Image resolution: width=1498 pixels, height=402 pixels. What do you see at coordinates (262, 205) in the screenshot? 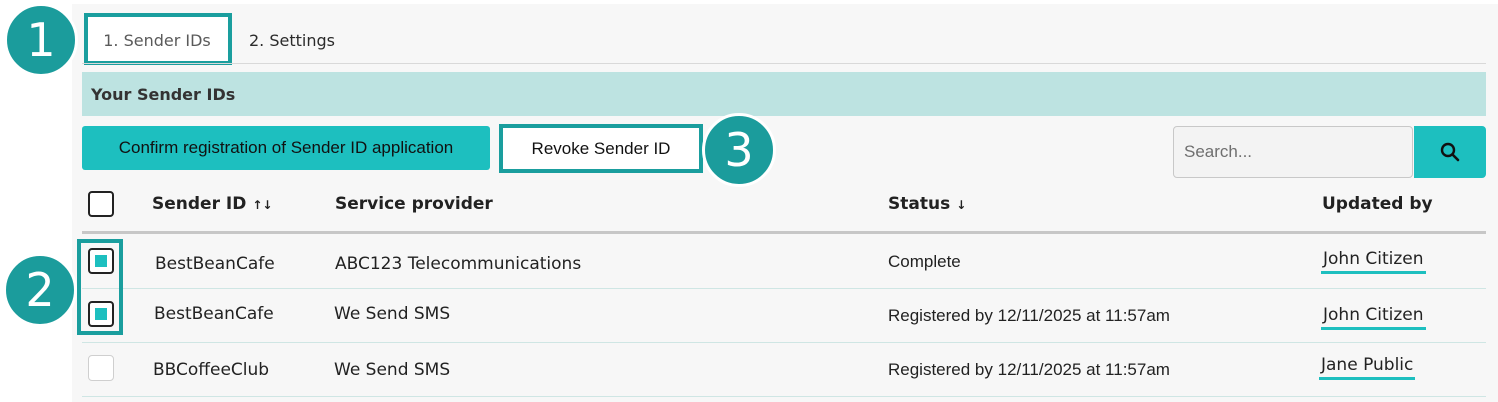
I see `sort-both-icon: ↑↓` at bounding box center [262, 205].